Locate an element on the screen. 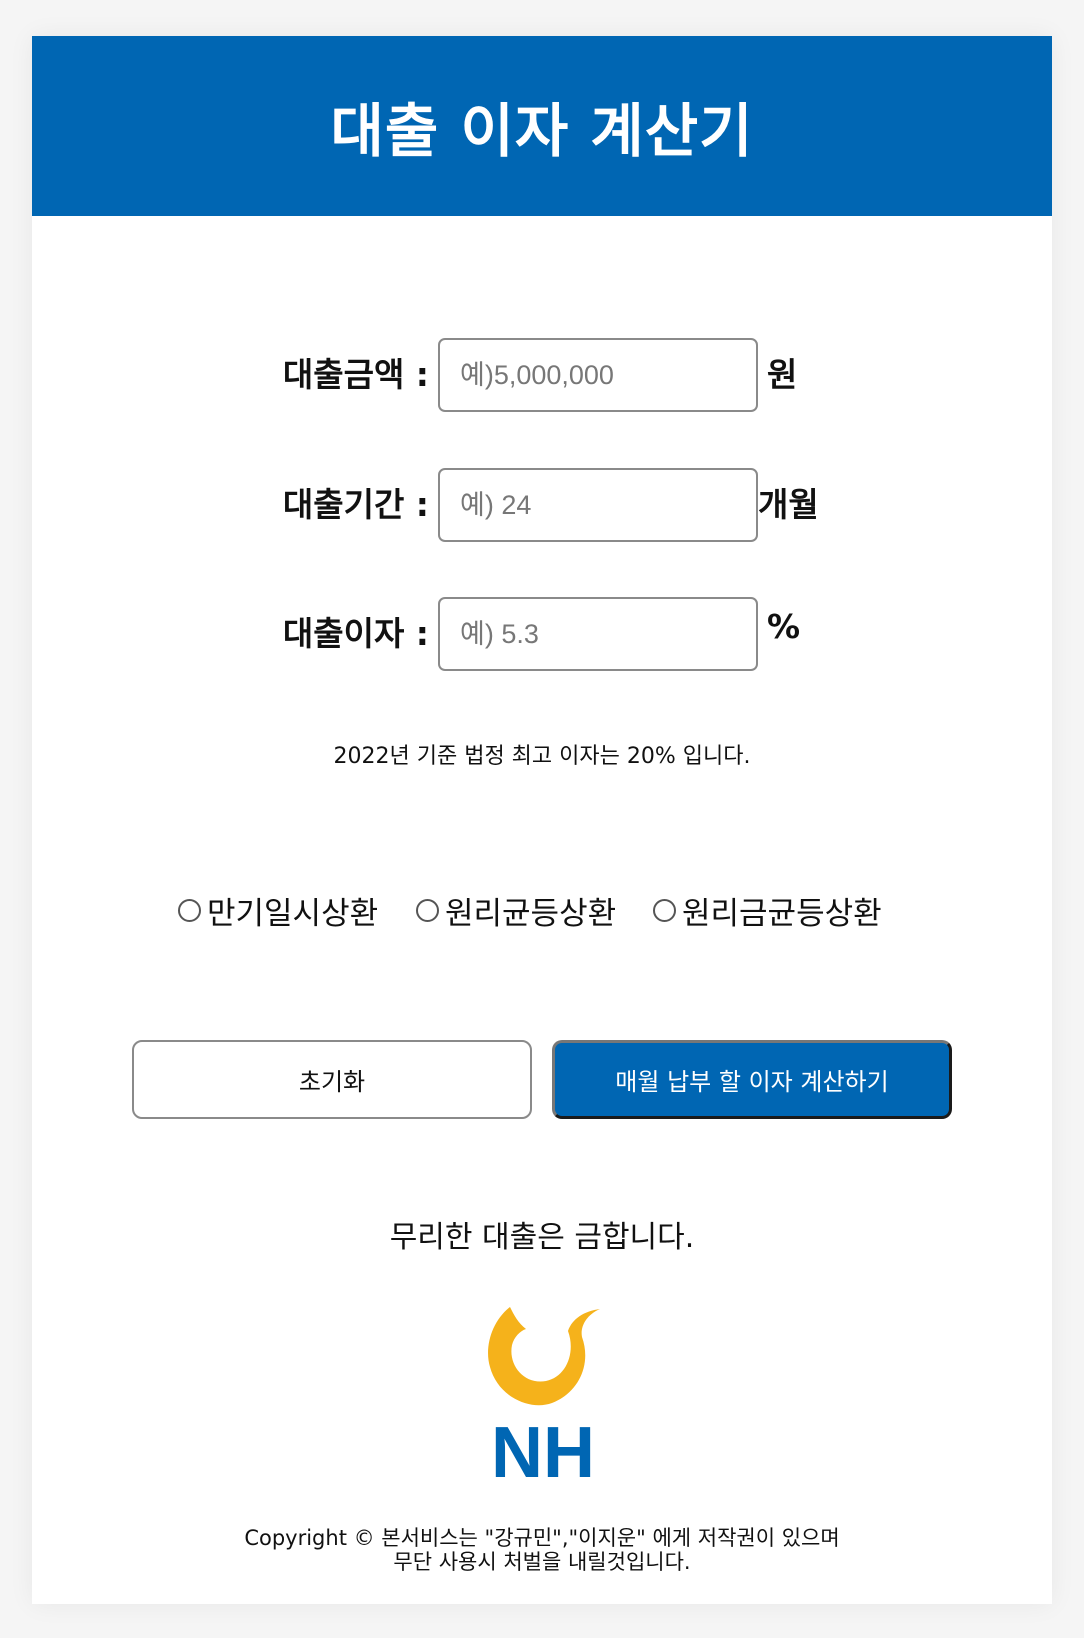  page-title: 대출 이자 계산기 is located at coordinates (542, 131).